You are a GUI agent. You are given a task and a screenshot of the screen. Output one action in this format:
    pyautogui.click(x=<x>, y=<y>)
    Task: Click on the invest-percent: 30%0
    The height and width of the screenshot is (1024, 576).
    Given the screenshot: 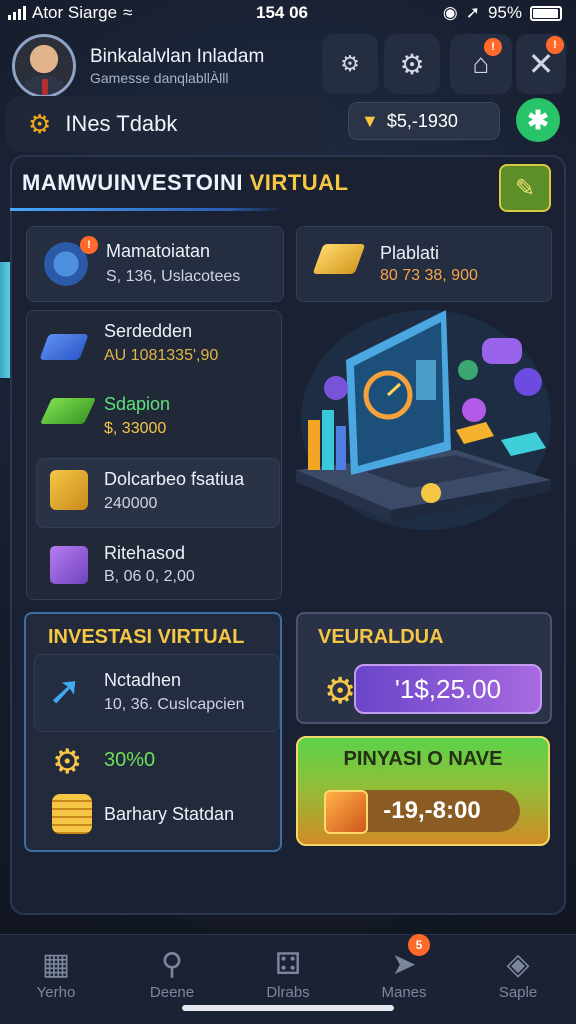 What is the action you would take?
    pyautogui.click(x=130, y=760)
    